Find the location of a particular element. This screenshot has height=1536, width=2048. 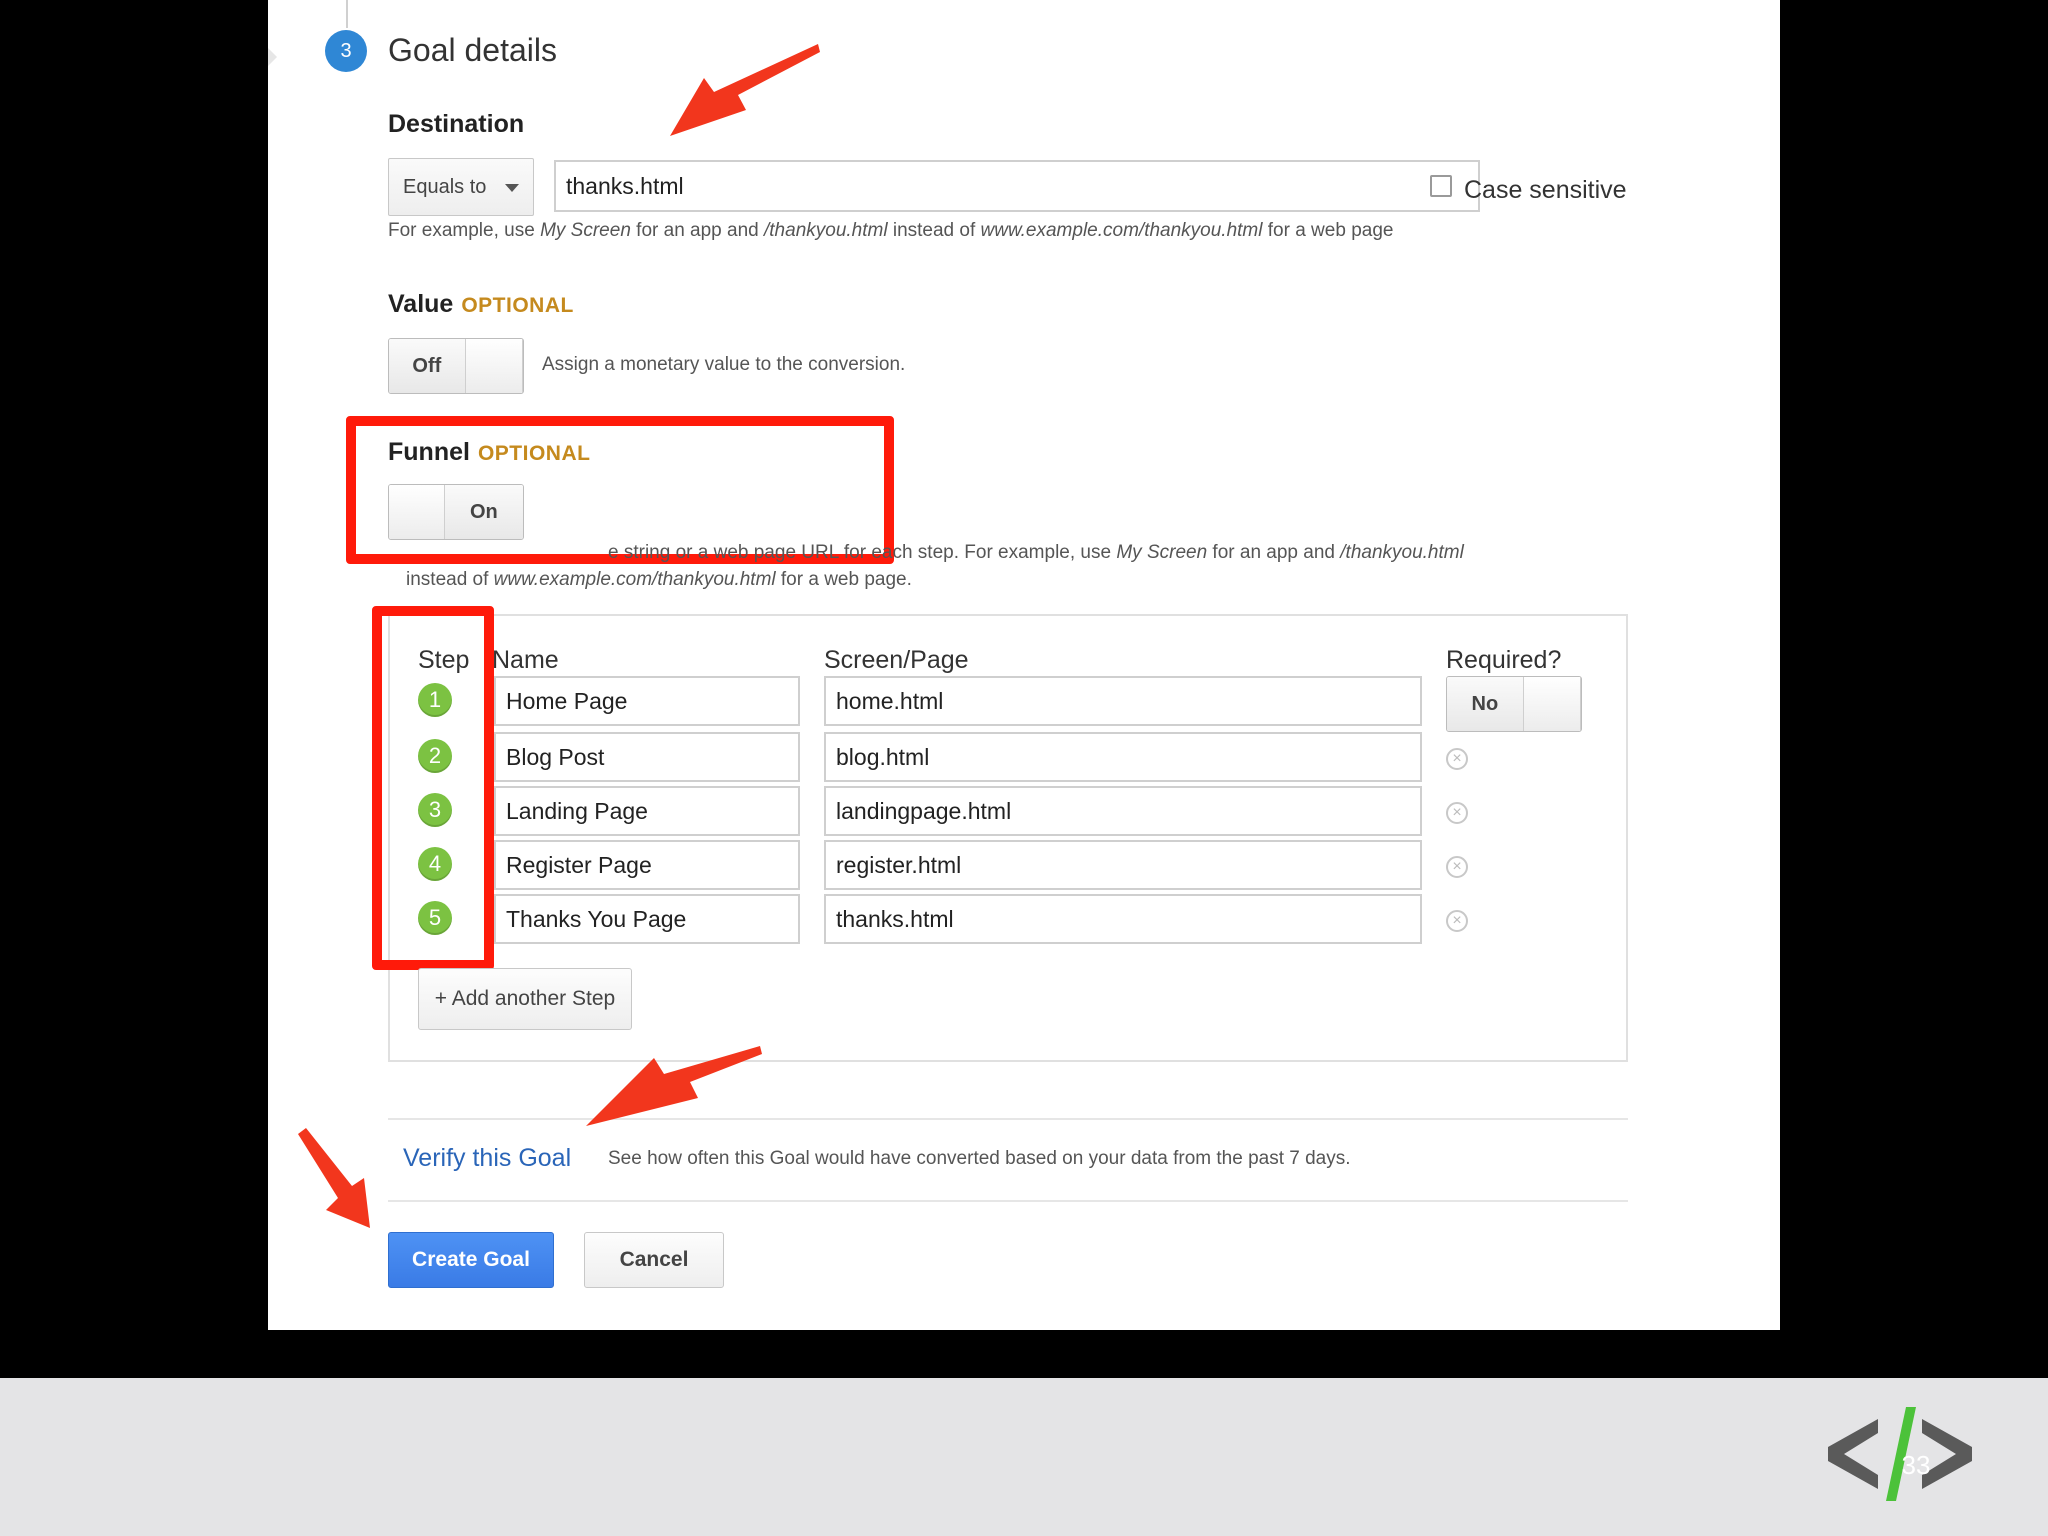

slide-footer is located at coordinates (1024, 1457).